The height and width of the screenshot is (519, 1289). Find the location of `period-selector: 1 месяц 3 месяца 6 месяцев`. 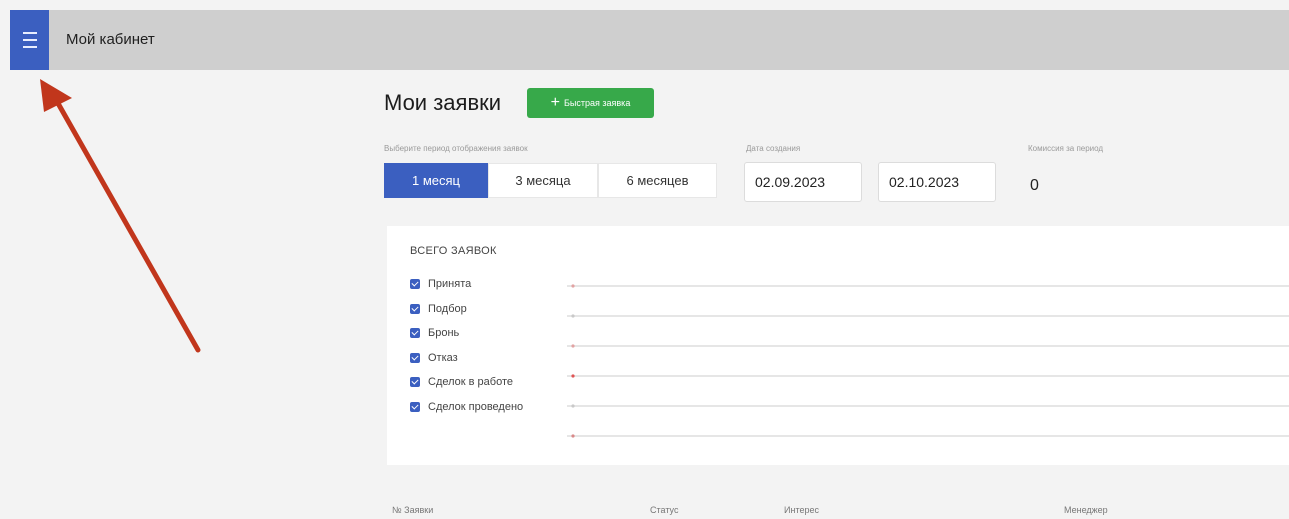

period-selector: 1 месяц 3 месяца 6 месяцев is located at coordinates (550, 180).